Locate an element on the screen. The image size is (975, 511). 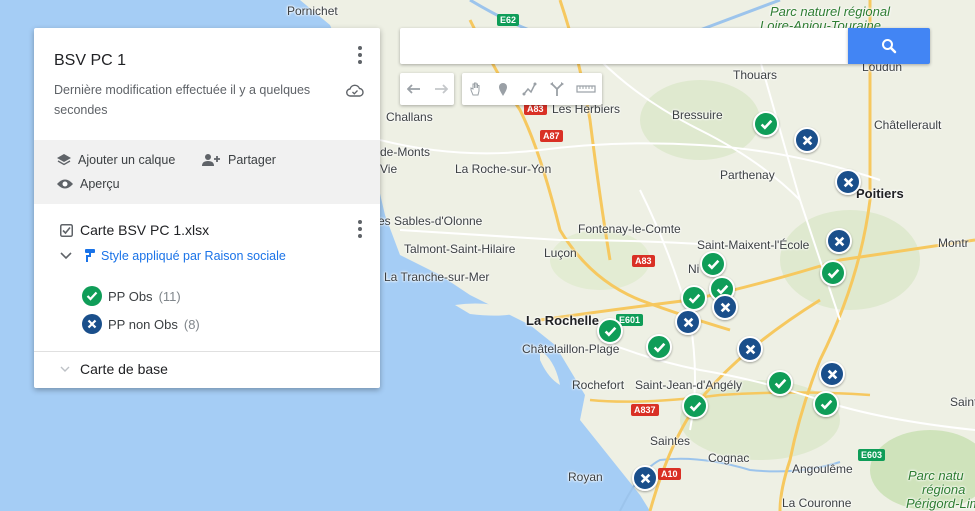
base-map-checkbox is located at coordinates (65, 369).